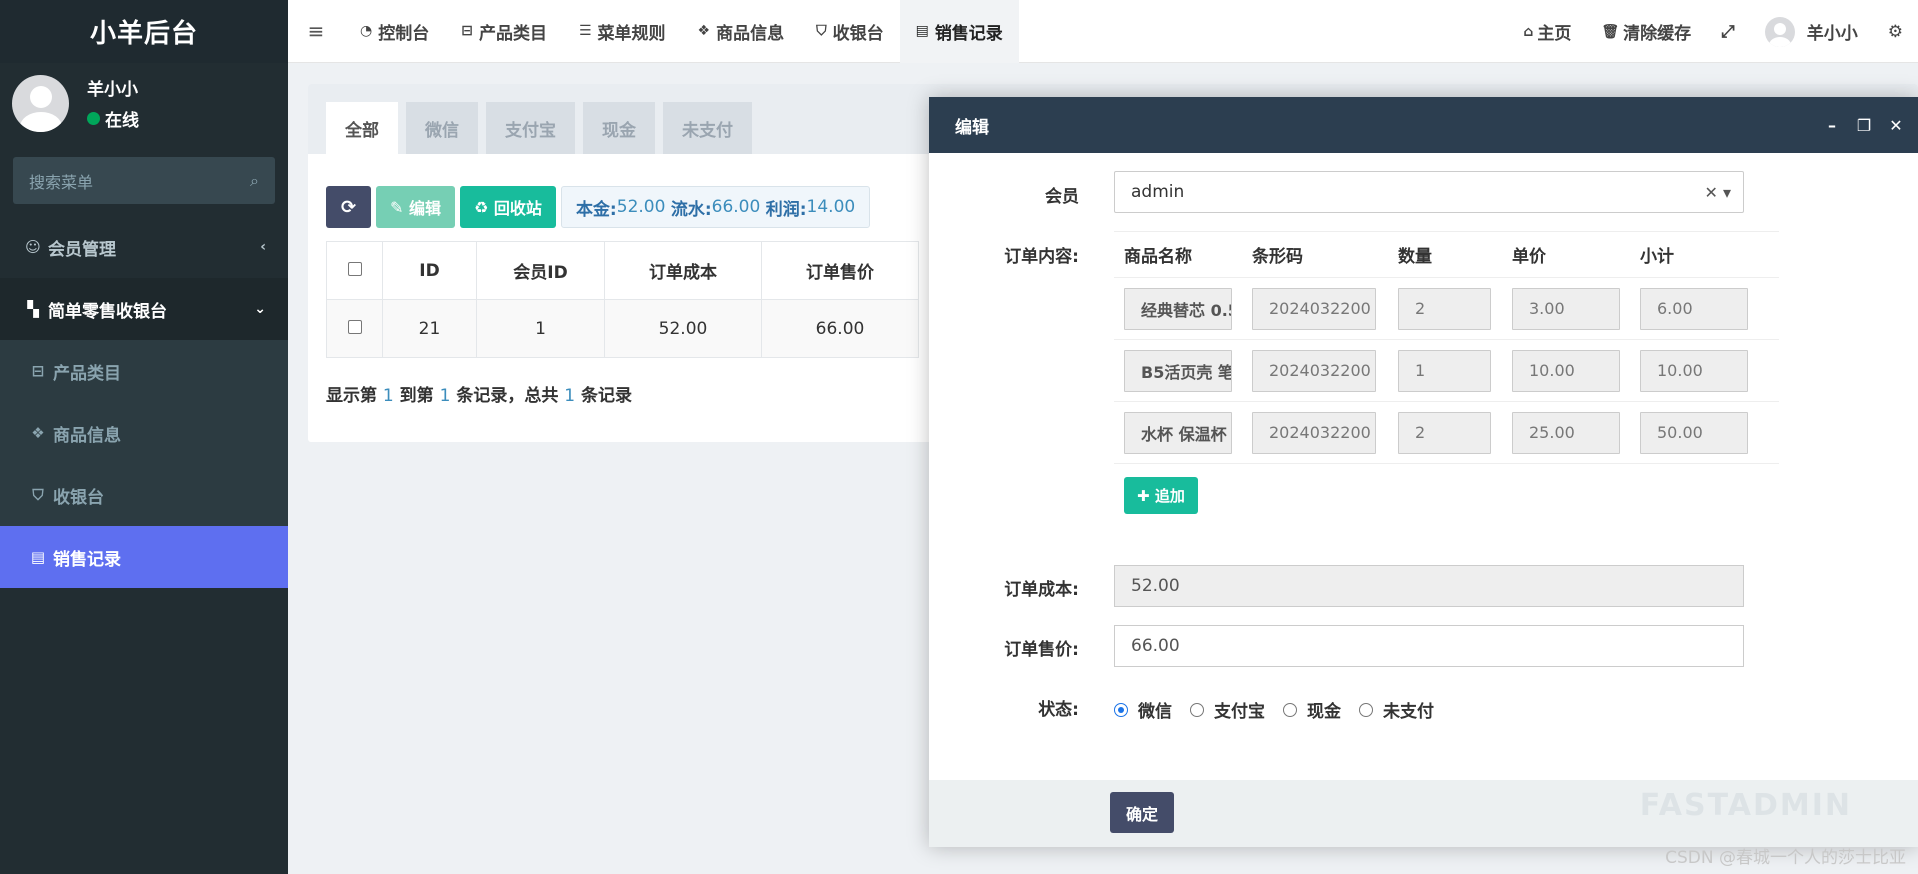 The image size is (1918, 874). Describe the element at coordinates (1895, 32) in the screenshot. I see `gear-icon: ⚙` at that location.